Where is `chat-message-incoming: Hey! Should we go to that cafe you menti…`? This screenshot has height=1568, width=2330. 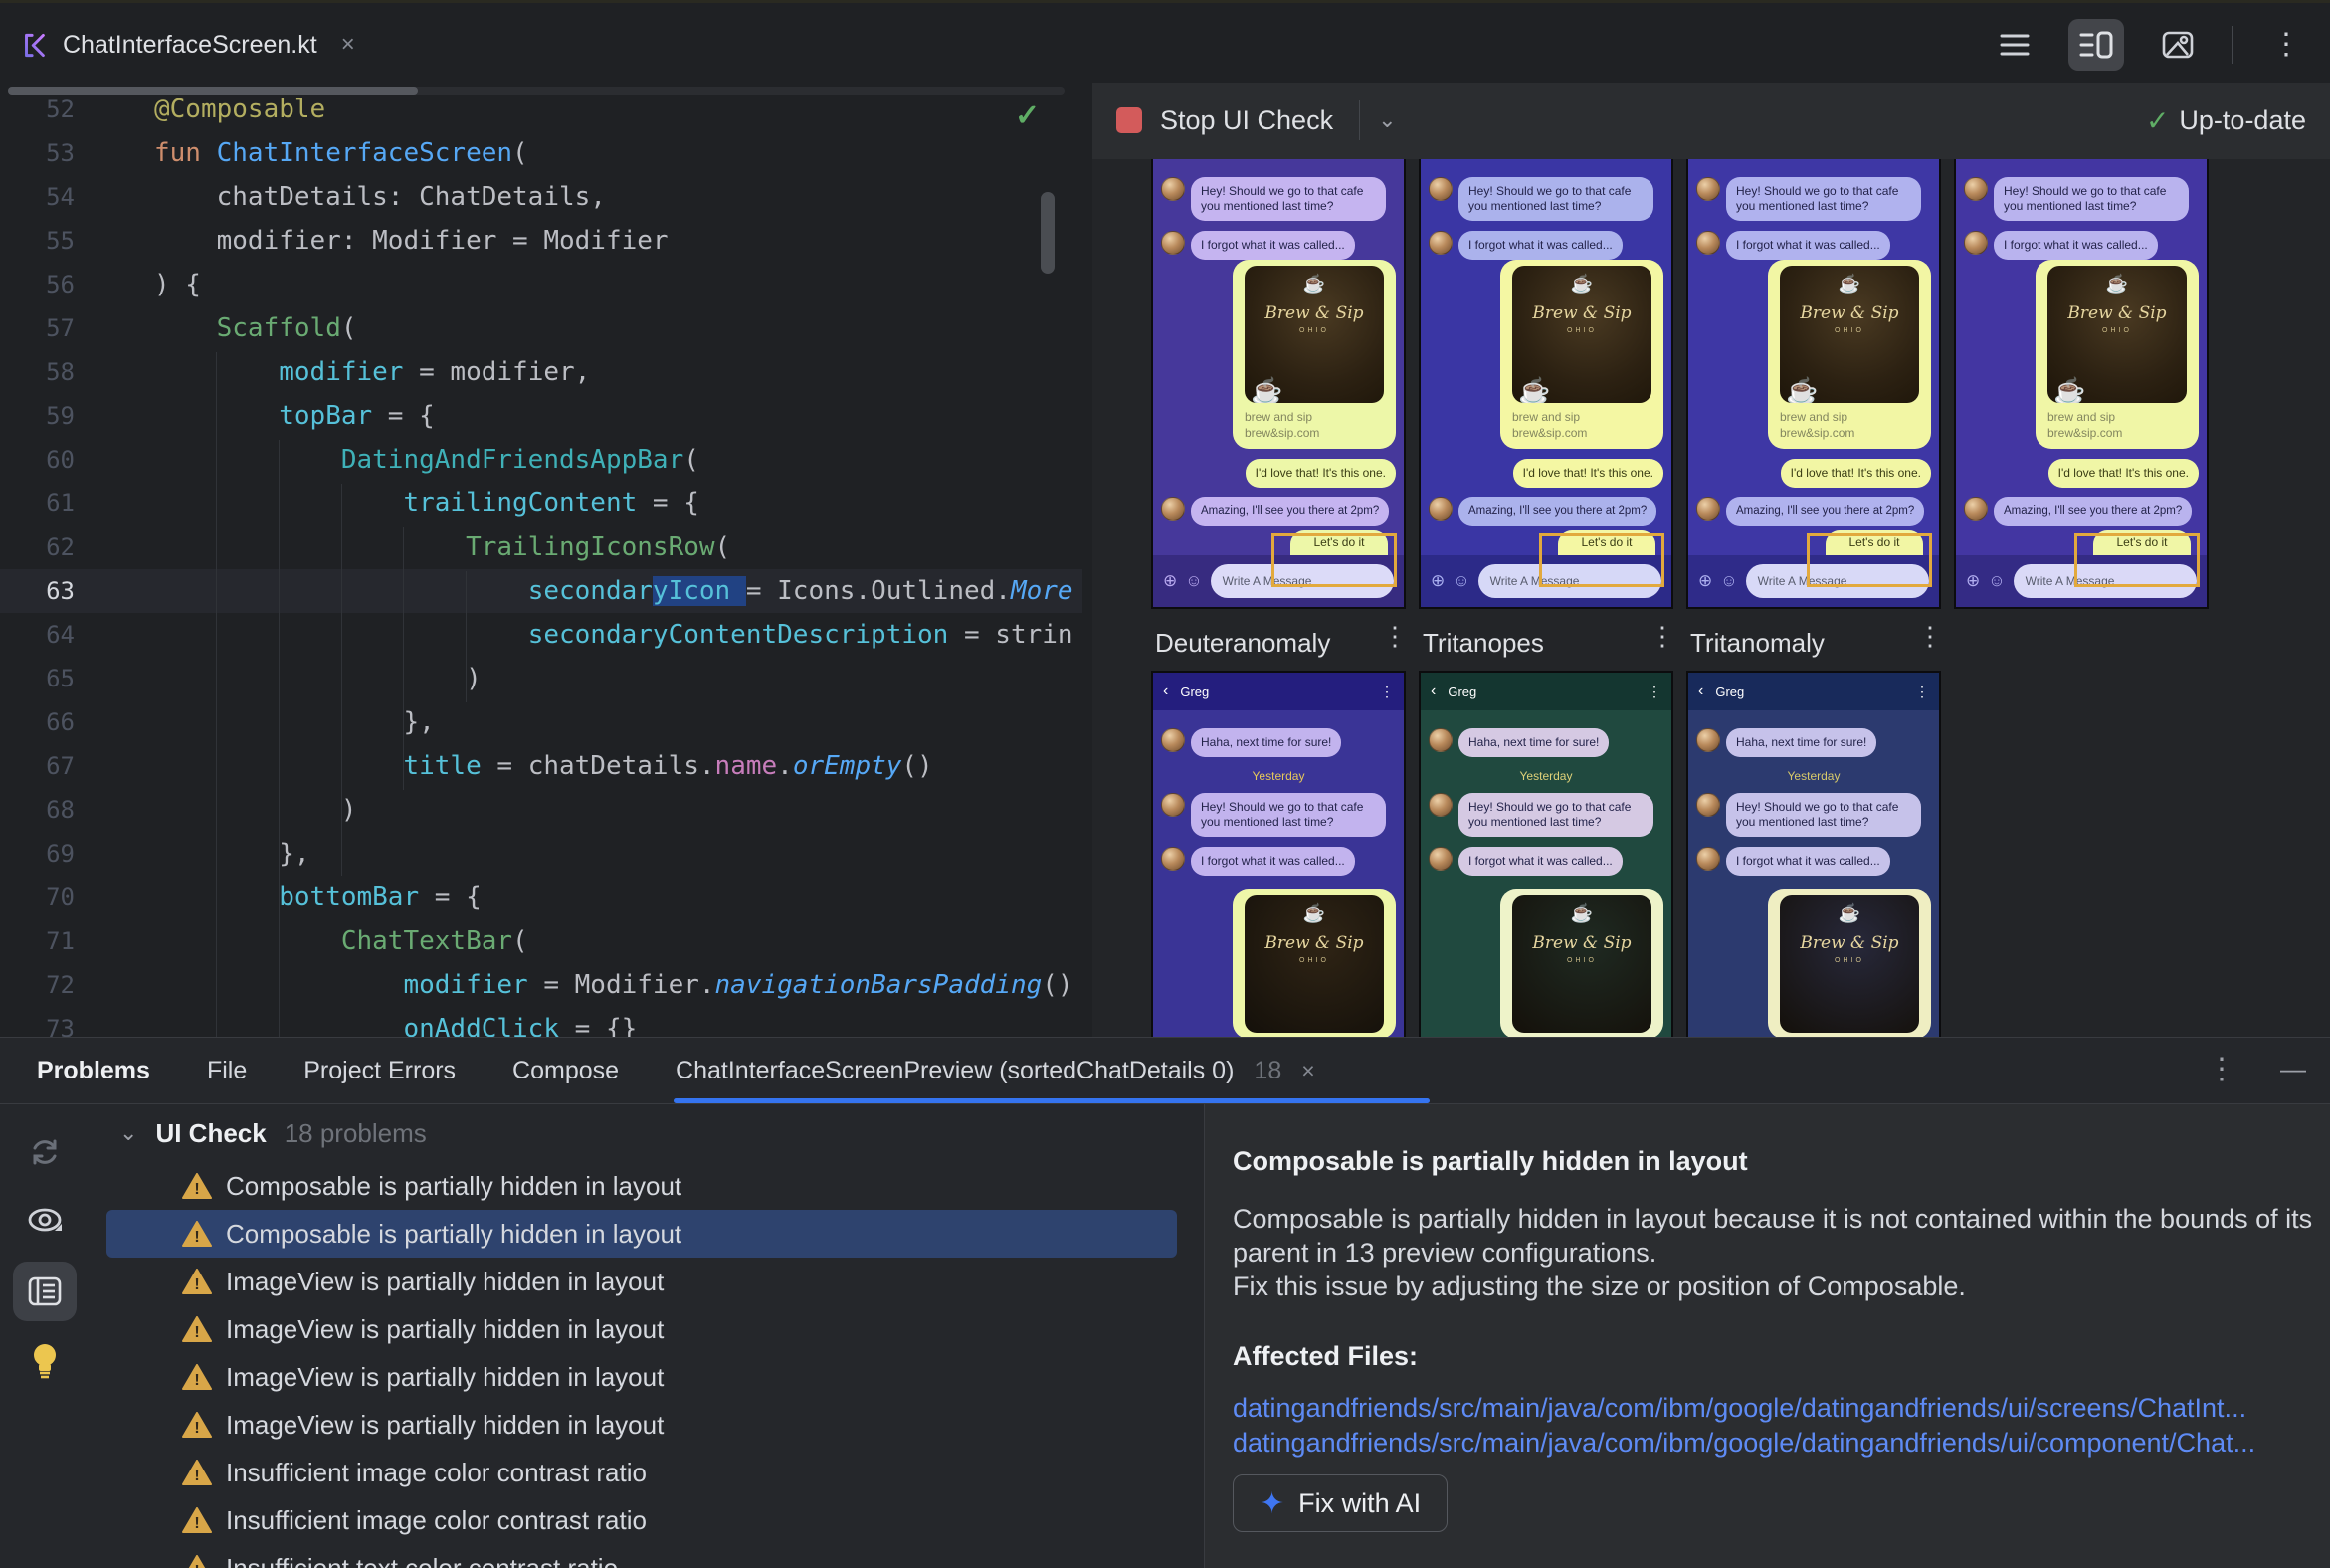
chat-message-incoming: Hey! Should we go to that cafe you menti… is located at coordinates (1813, 199).